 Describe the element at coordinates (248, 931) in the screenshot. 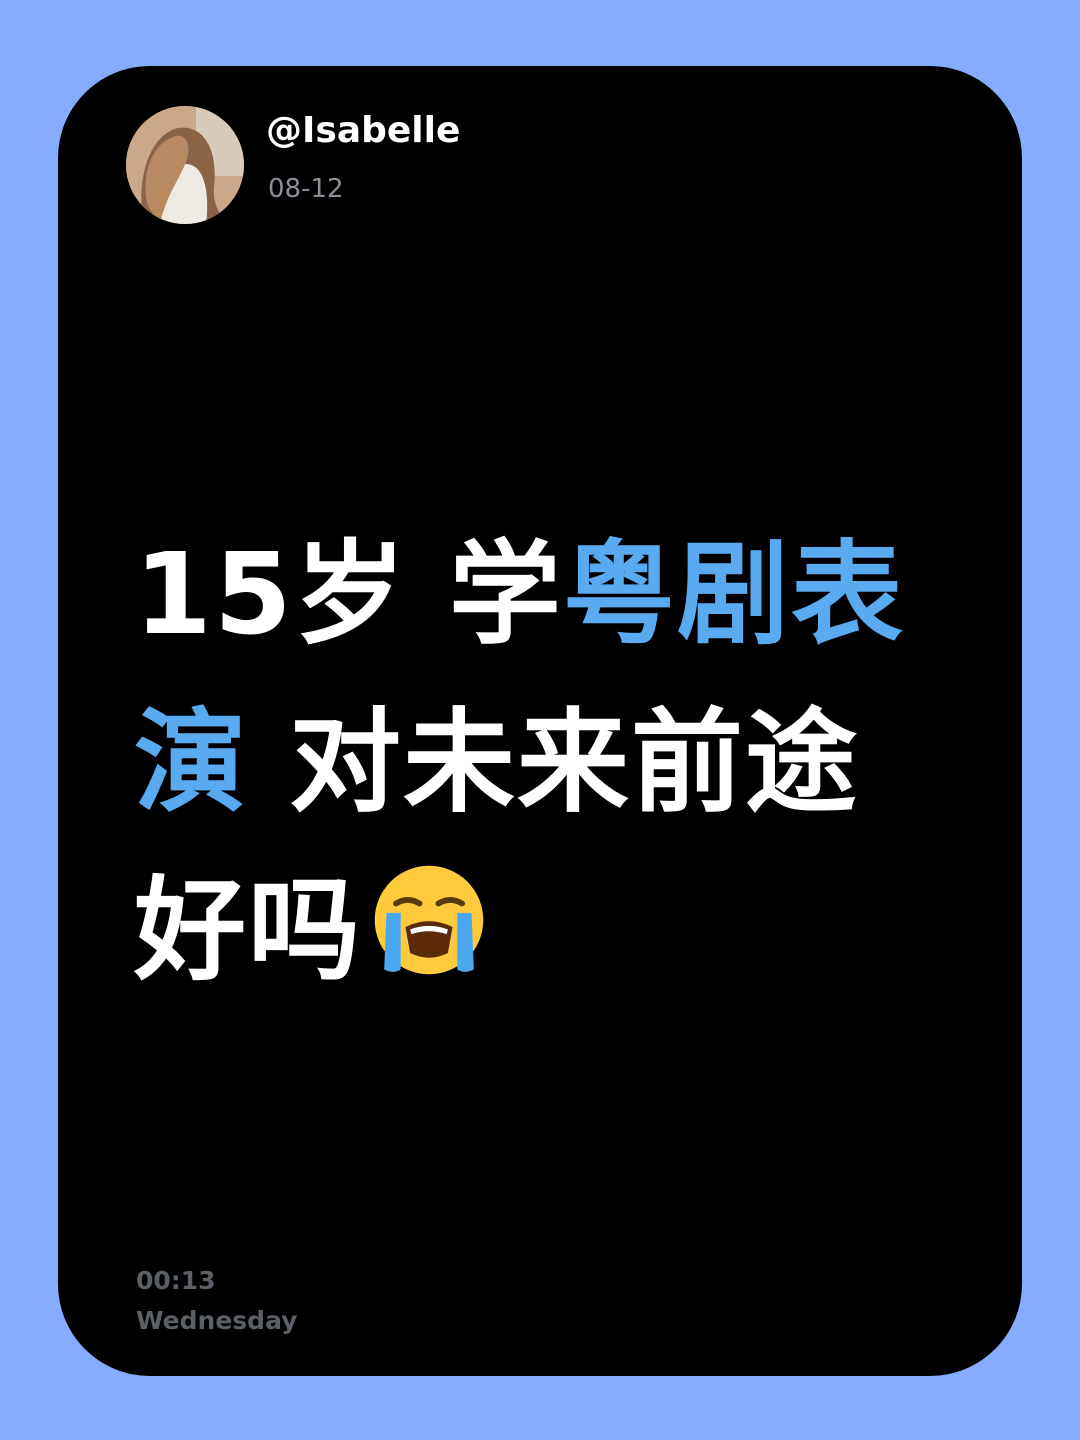

I see `headline-text-3: 好吗` at that location.